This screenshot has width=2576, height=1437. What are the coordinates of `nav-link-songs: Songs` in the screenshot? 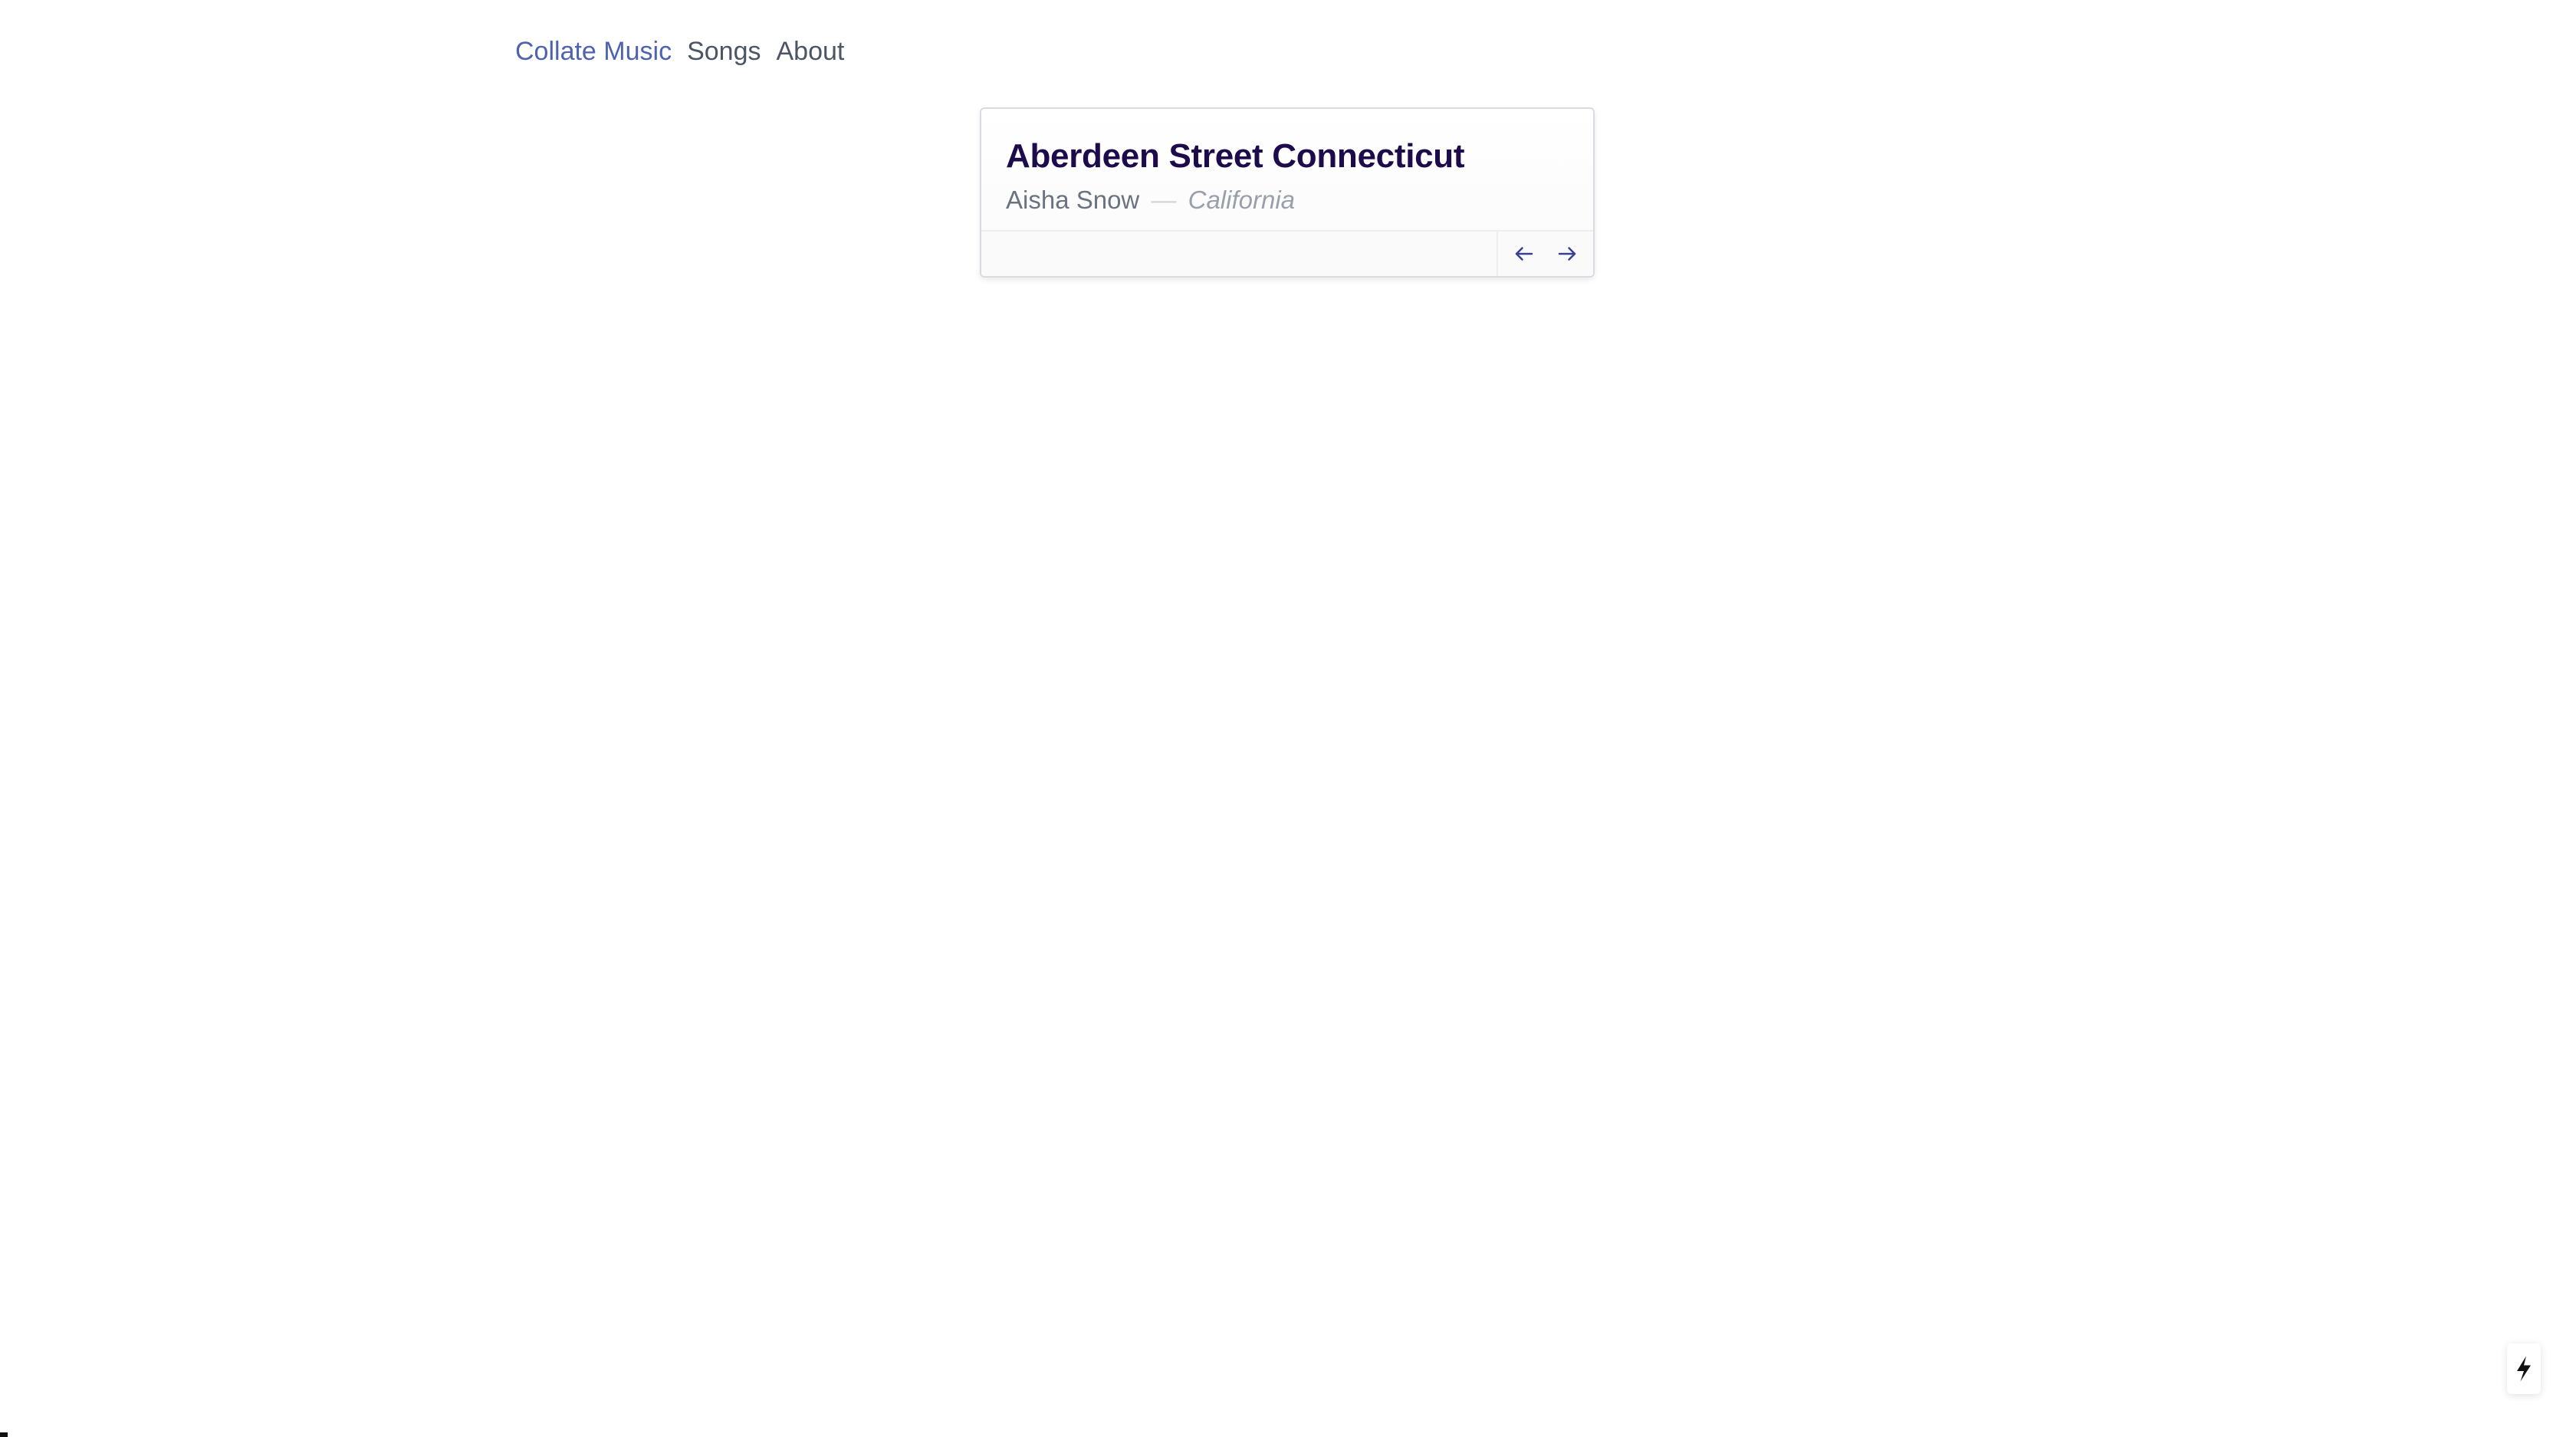 It's located at (724, 52).